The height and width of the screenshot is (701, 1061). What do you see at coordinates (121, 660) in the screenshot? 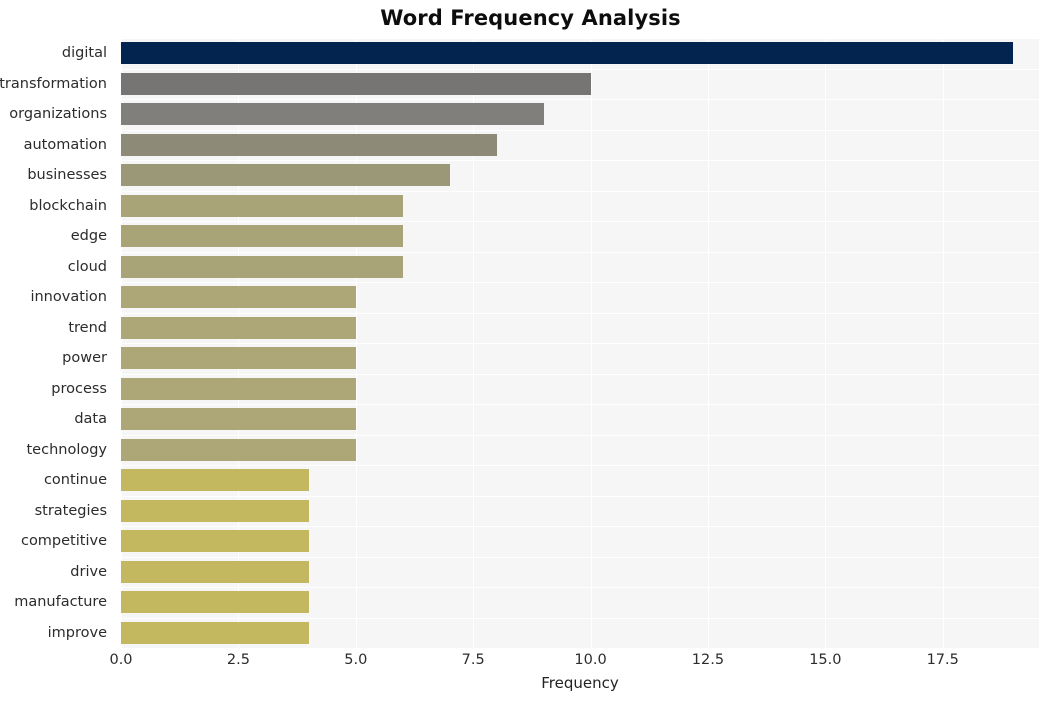
I see `x-axis-tick-label: 0.0` at bounding box center [121, 660].